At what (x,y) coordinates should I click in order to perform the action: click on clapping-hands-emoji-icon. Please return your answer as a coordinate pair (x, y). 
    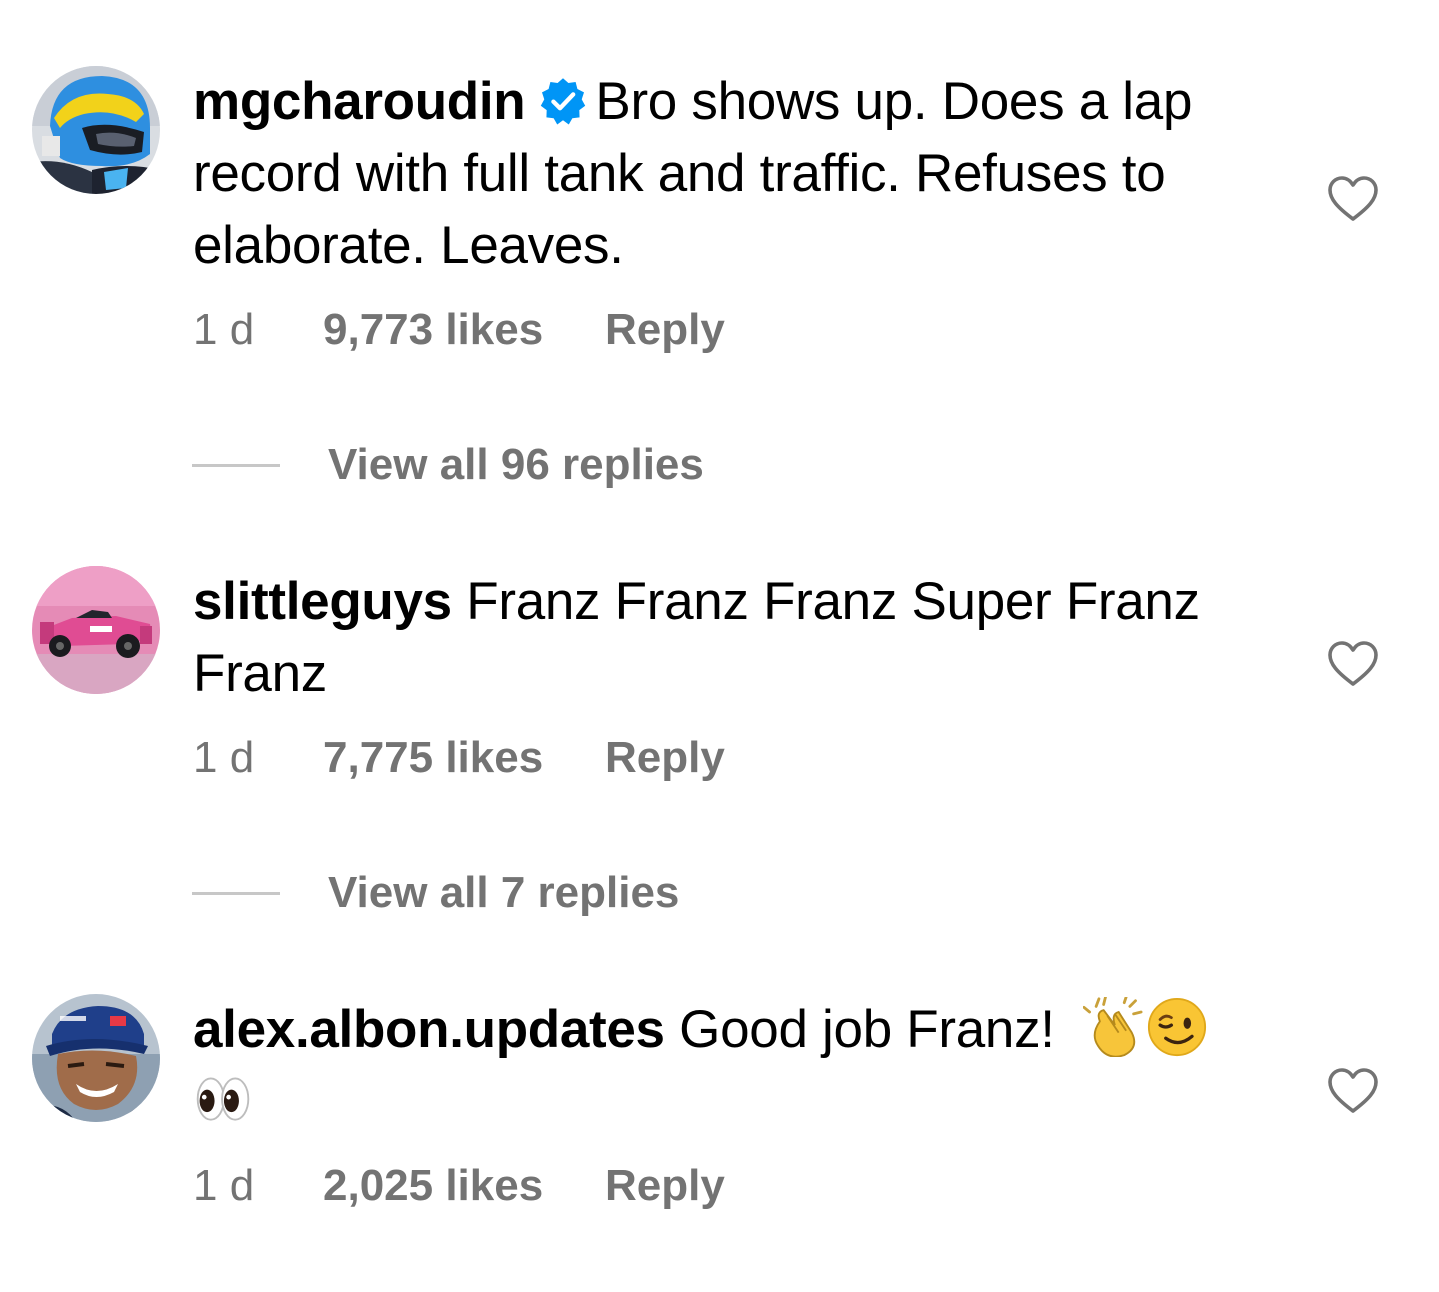
    Looking at the image, I should click on (1113, 1027).